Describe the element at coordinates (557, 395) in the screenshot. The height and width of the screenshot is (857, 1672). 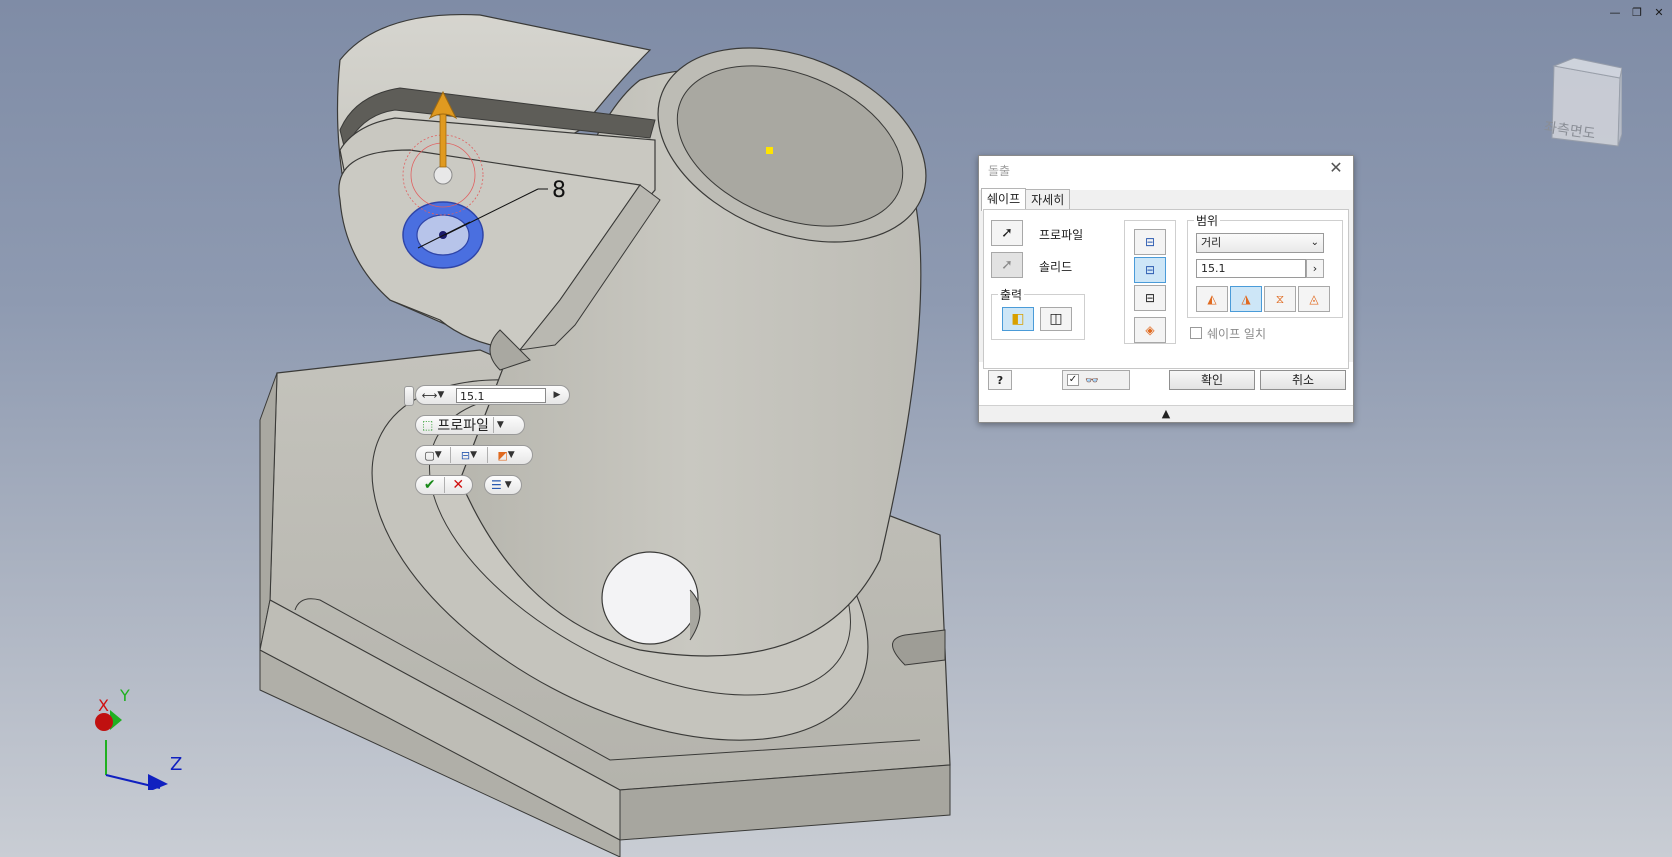
I see `play-arrow-icon: ▶` at that location.